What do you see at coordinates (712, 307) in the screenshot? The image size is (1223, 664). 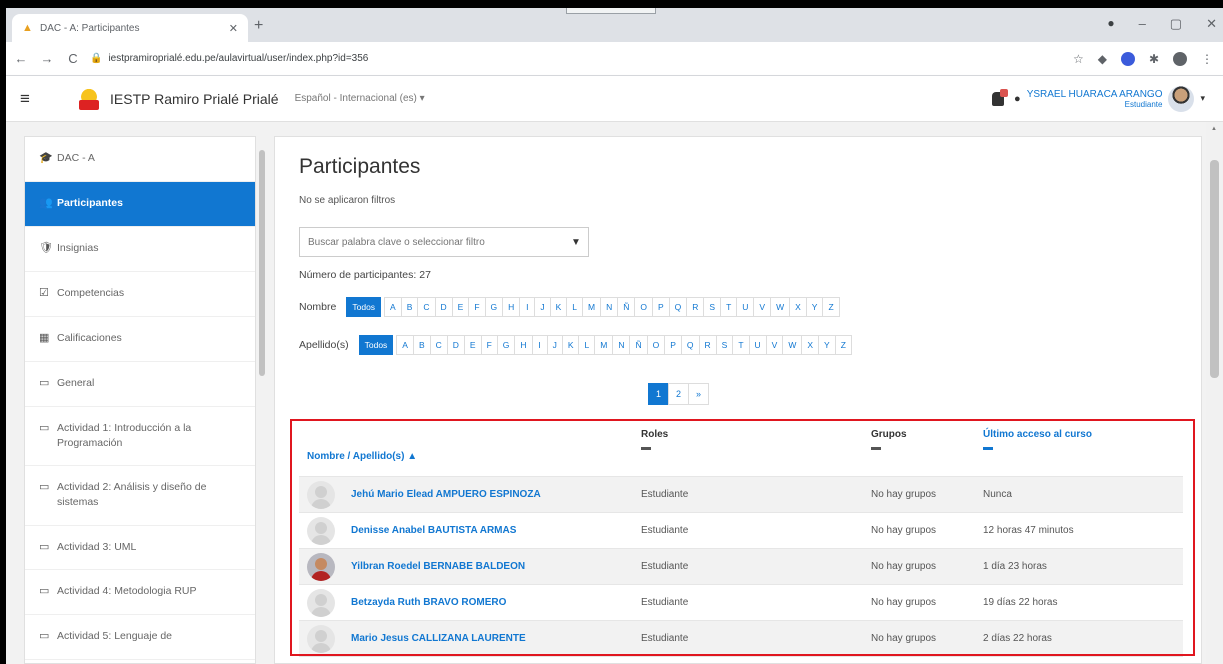 I see `initial-letter-link: S` at bounding box center [712, 307].